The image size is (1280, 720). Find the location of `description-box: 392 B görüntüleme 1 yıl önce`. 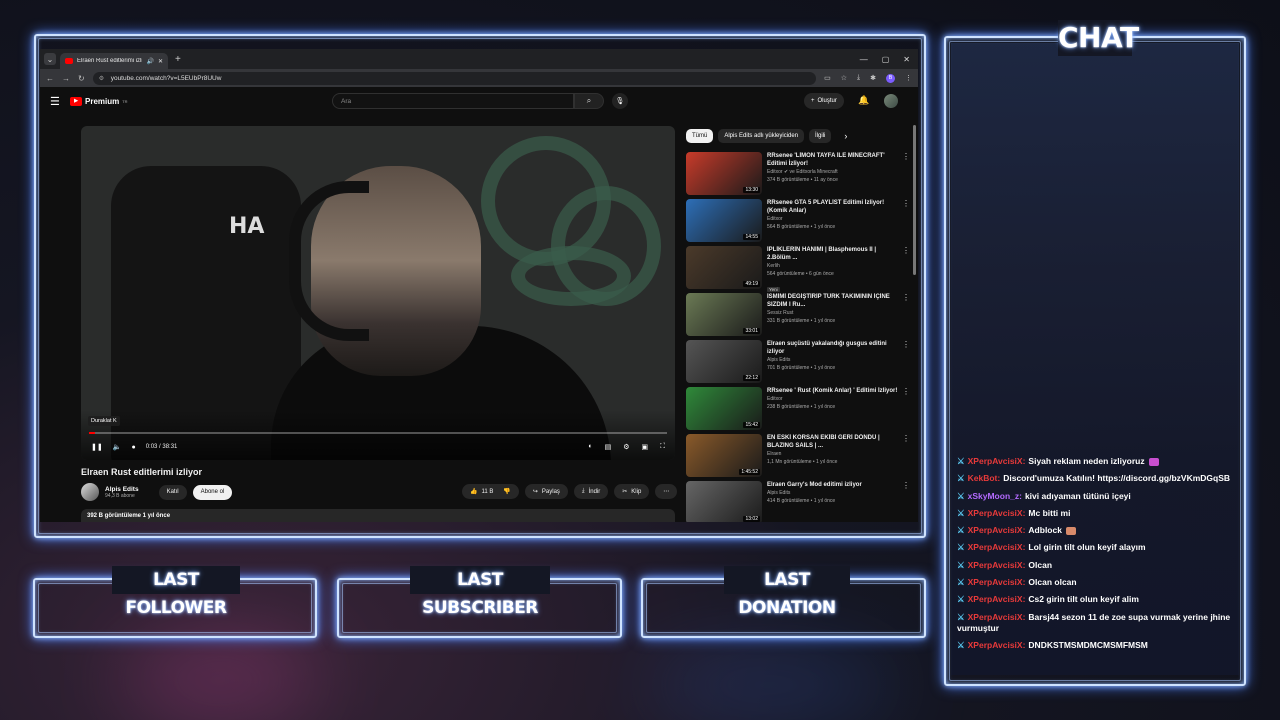

description-box: 392 B görüntüleme 1 yıl önce is located at coordinates (378, 515).